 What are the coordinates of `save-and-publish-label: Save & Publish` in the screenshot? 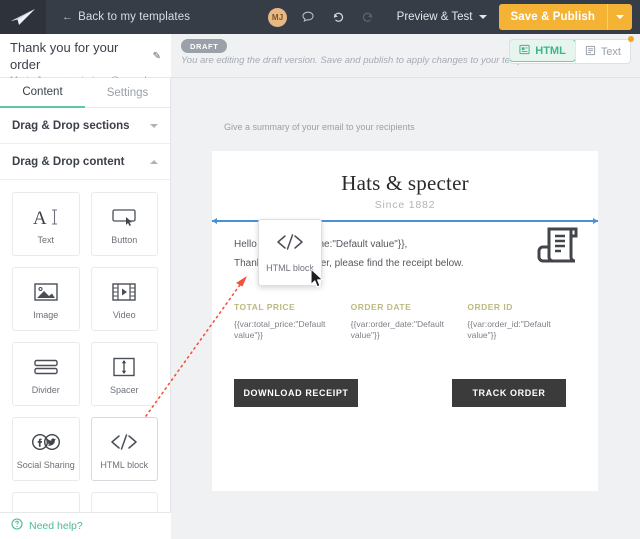 It's located at (552, 17).